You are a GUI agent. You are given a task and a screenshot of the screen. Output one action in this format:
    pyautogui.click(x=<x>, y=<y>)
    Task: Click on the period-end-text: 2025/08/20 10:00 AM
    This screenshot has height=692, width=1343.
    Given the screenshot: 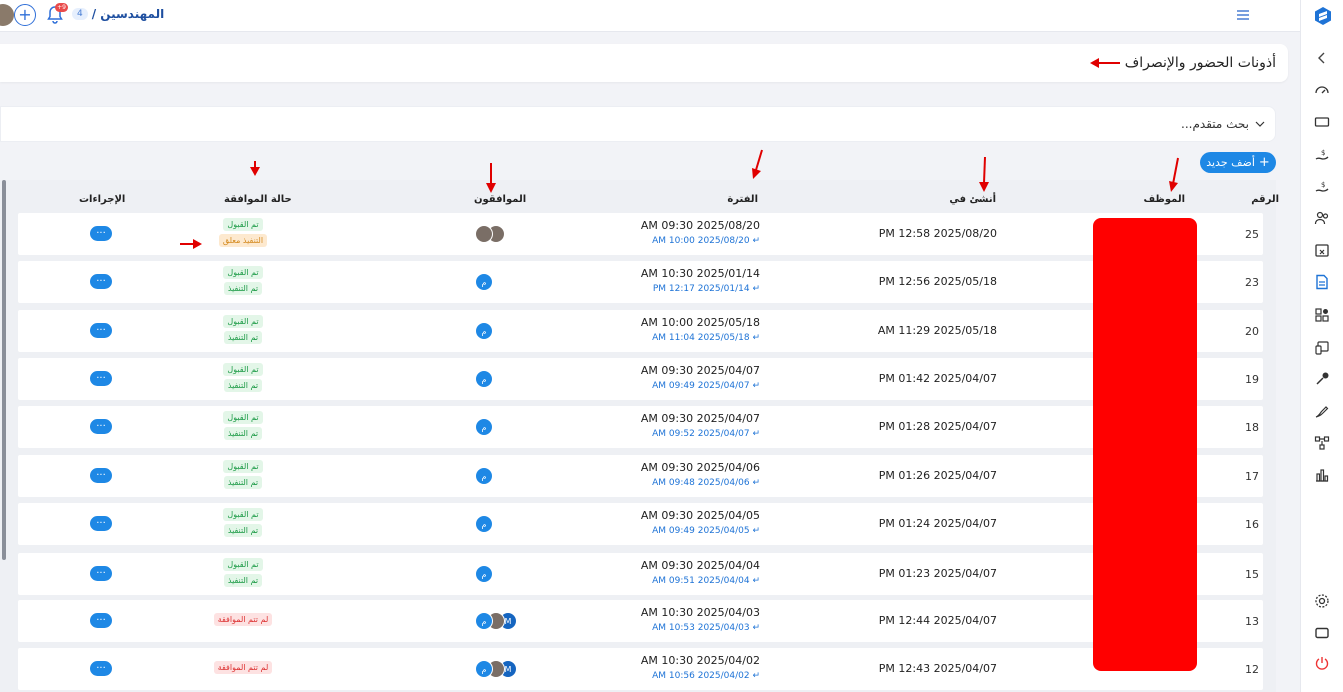 What is the action you would take?
    pyautogui.click(x=701, y=241)
    